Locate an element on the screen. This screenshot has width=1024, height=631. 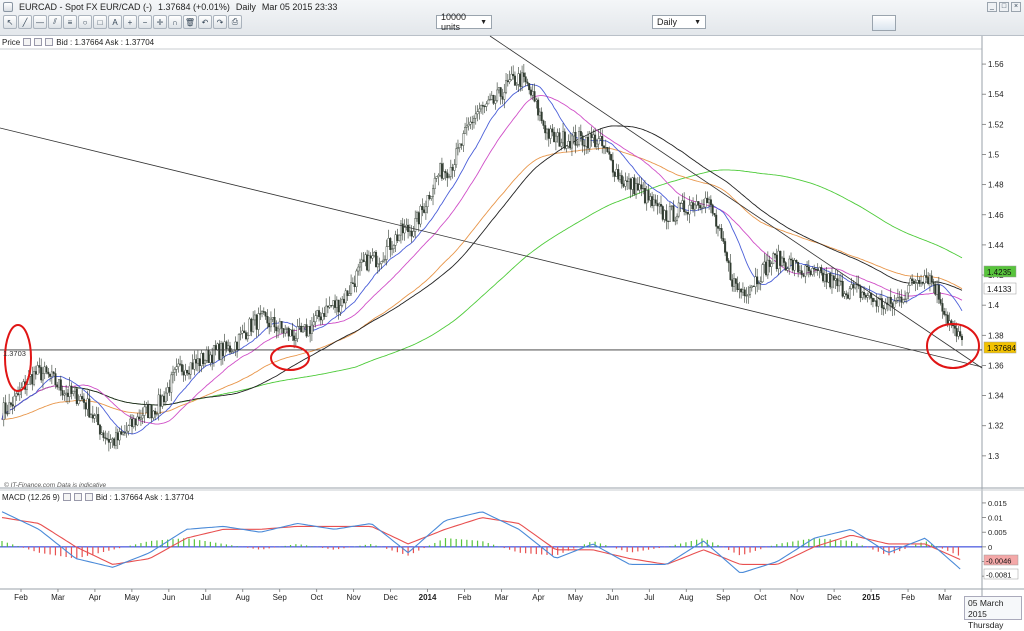
pointer-tool-icon: ↖ is located at coordinates (10, 22).